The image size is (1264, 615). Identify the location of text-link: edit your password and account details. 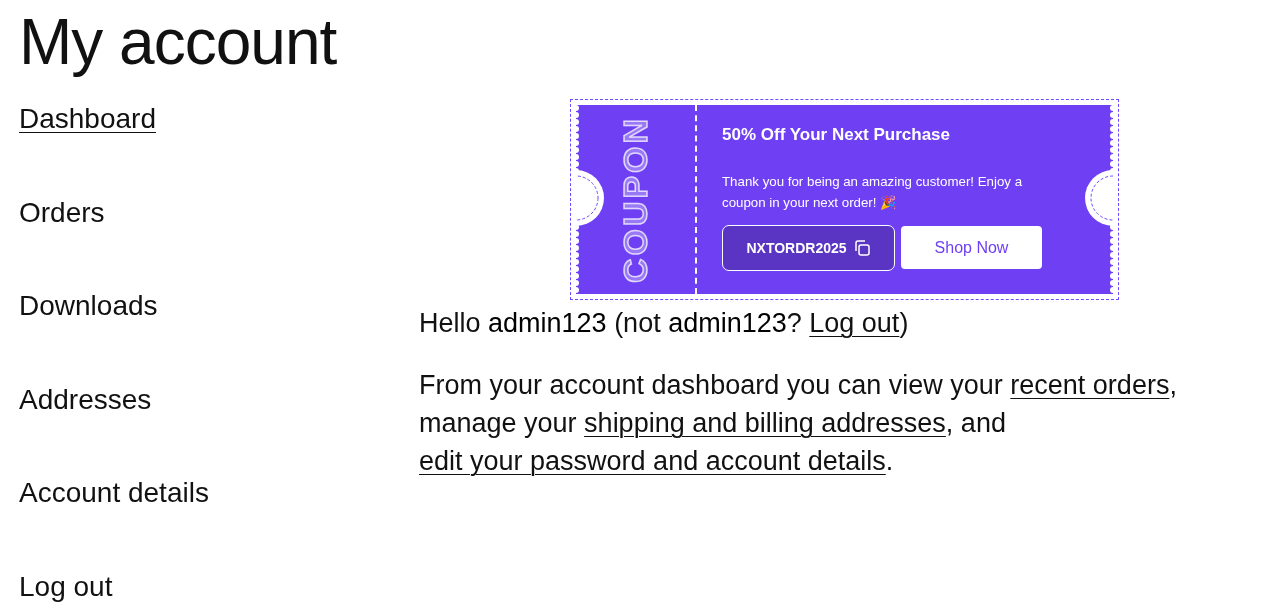
(652, 461).